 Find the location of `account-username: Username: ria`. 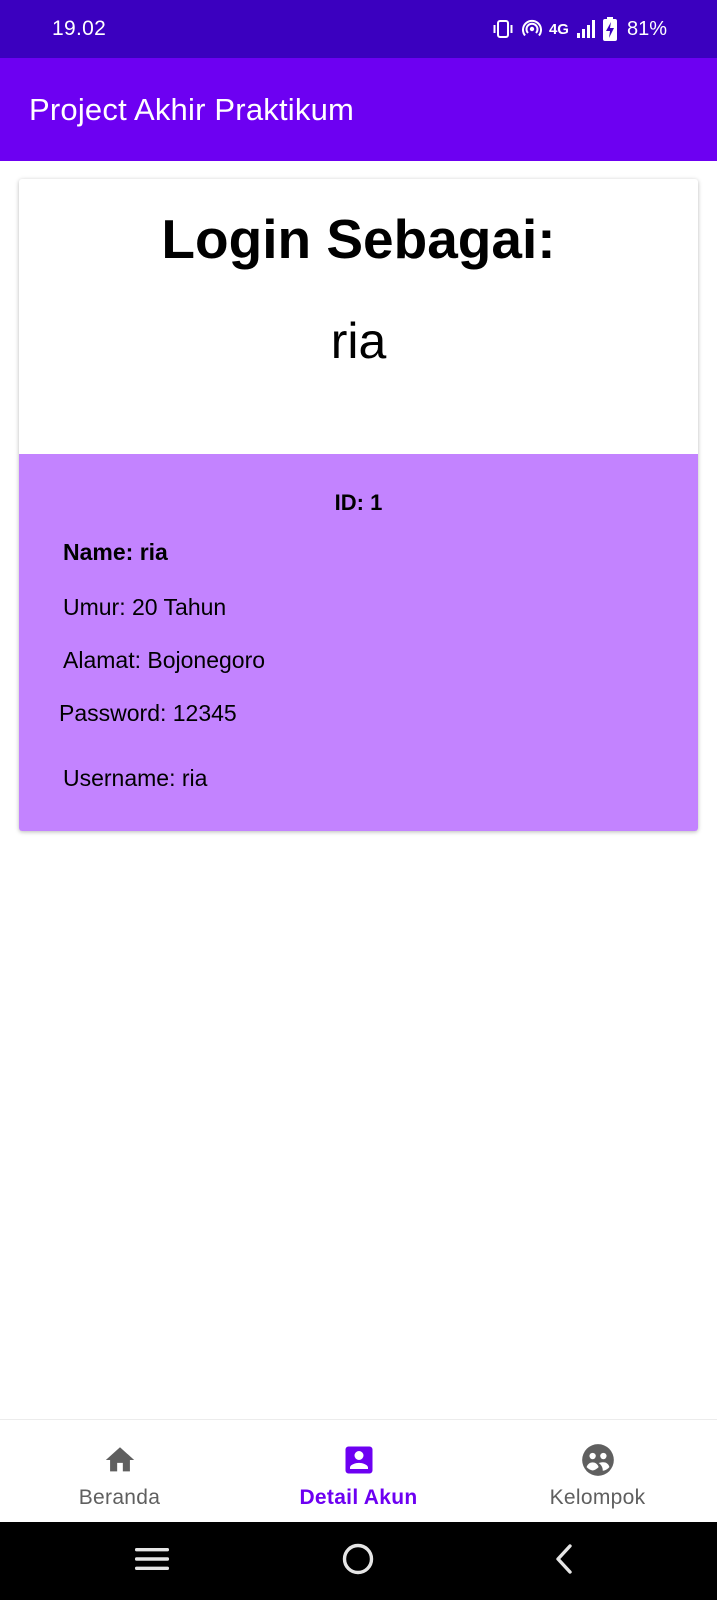

account-username: Username: ria is located at coordinates (135, 778).